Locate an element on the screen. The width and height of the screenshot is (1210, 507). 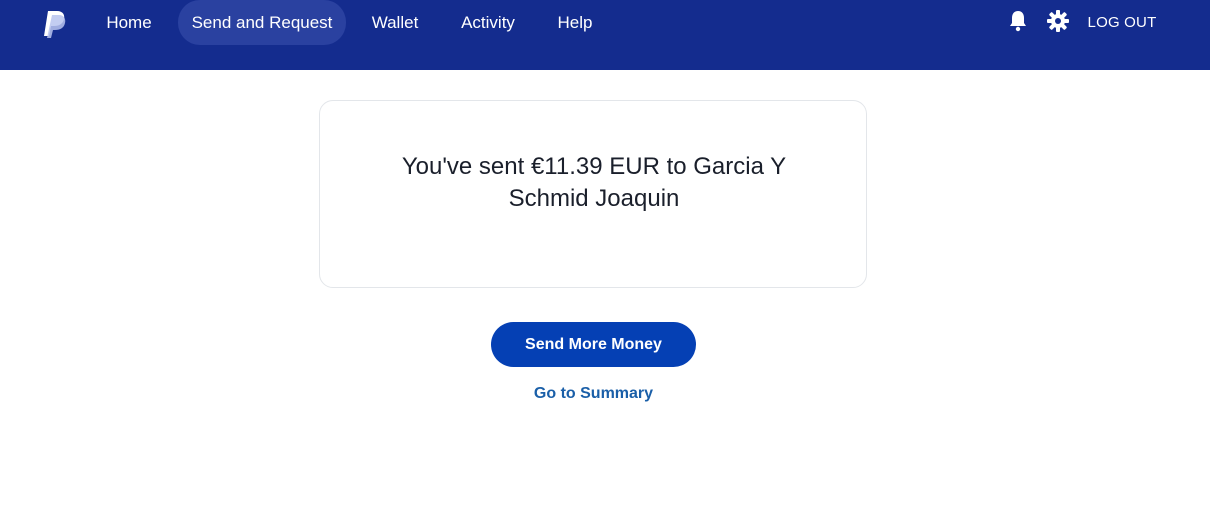
bell-icon is located at coordinates (1018, 21).